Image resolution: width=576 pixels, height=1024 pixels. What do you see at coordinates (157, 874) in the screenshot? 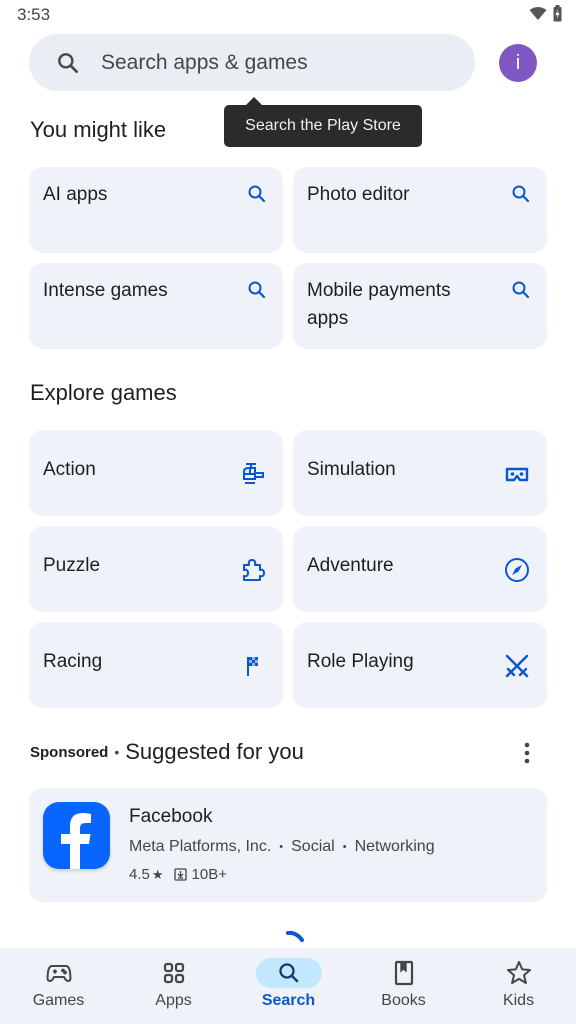
I see `star-icon: ★` at bounding box center [157, 874].